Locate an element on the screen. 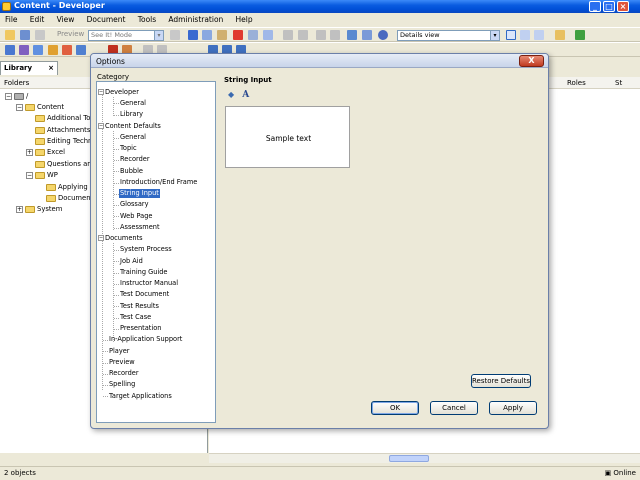 The width and height of the screenshot is (640, 480). category-bubble: Bubble is located at coordinates (131, 171).